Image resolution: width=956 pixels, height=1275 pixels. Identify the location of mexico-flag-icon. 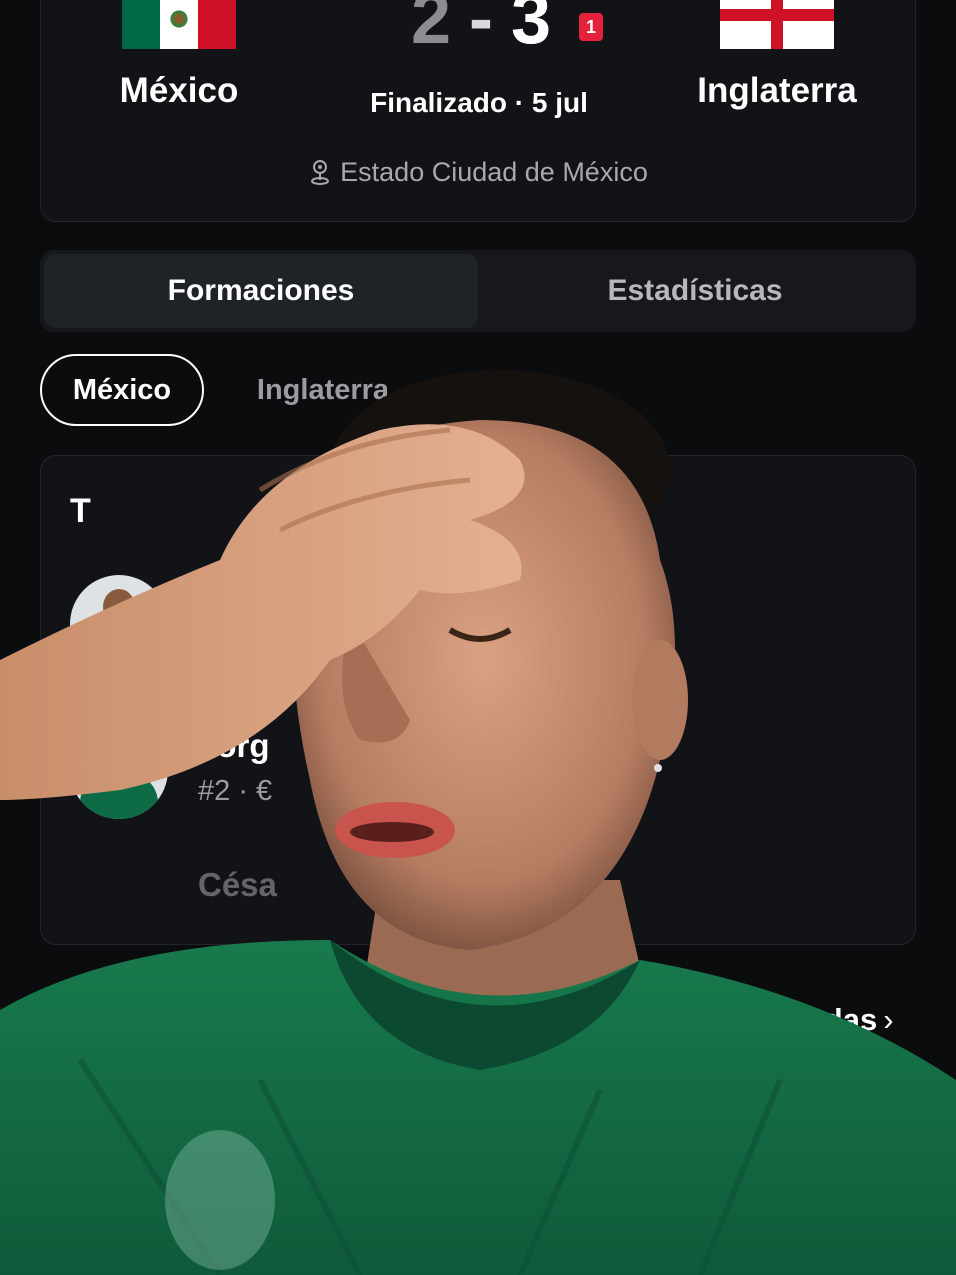
(179, 24).